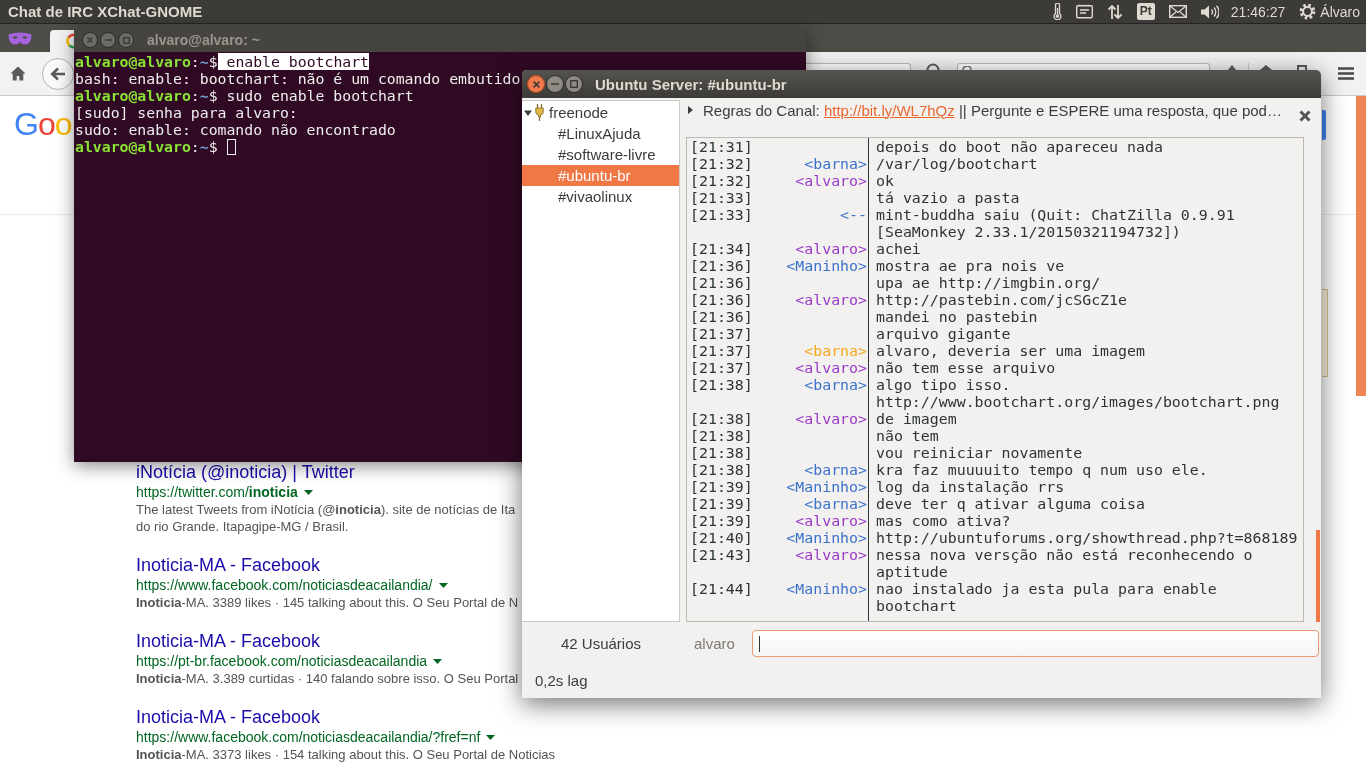  Describe the element at coordinates (346, 754) in the screenshot. I see `result-snippet: Inoticia-MA. 3373 likes · 154 talking about this. O Seu Portal de Noticias` at that location.